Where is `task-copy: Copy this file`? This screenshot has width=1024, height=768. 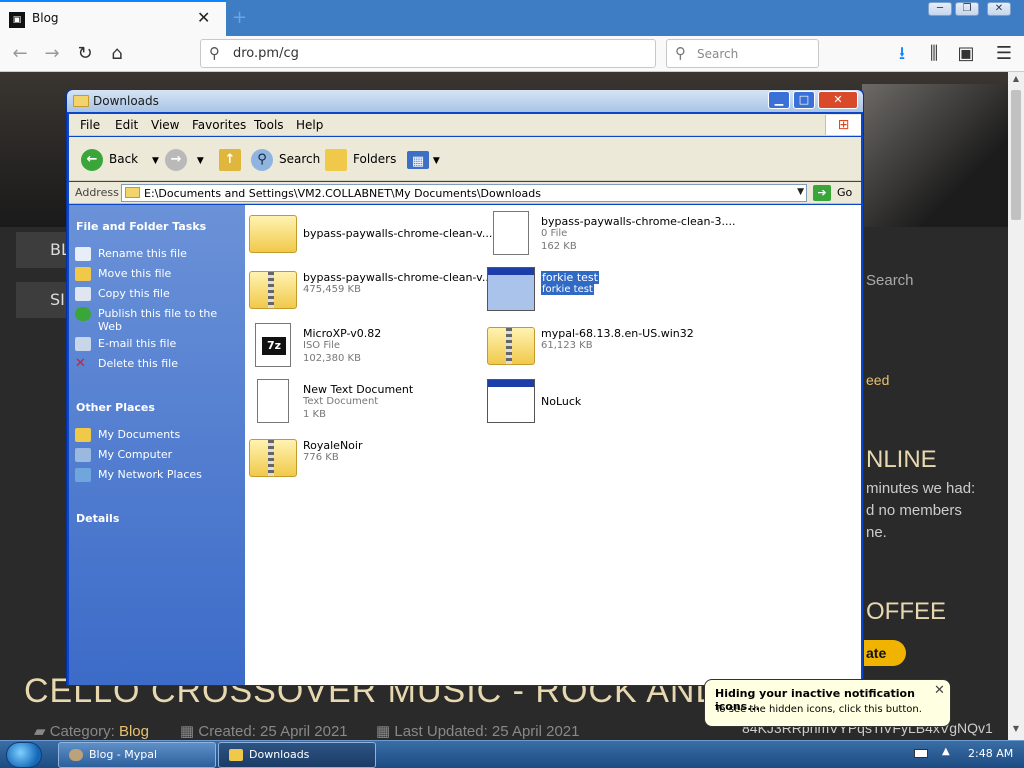
task-copy: Copy this file is located at coordinates (159, 294).